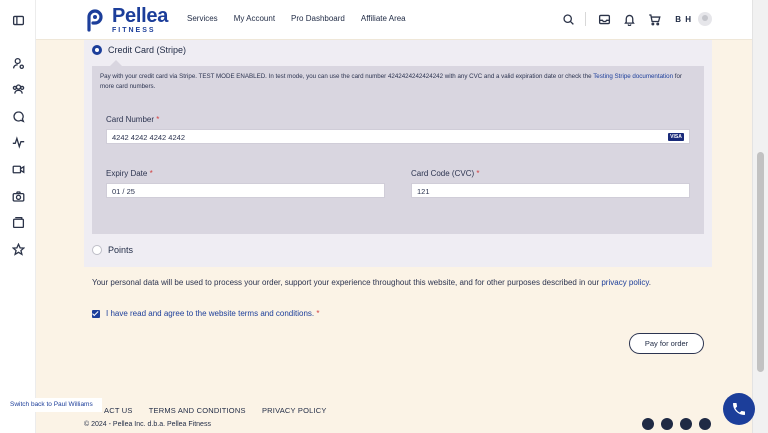 The height and width of the screenshot is (433, 768). What do you see at coordinates (18, 116) in the screenshot?
I see `chat-icon` at bounding box center [18, 116].